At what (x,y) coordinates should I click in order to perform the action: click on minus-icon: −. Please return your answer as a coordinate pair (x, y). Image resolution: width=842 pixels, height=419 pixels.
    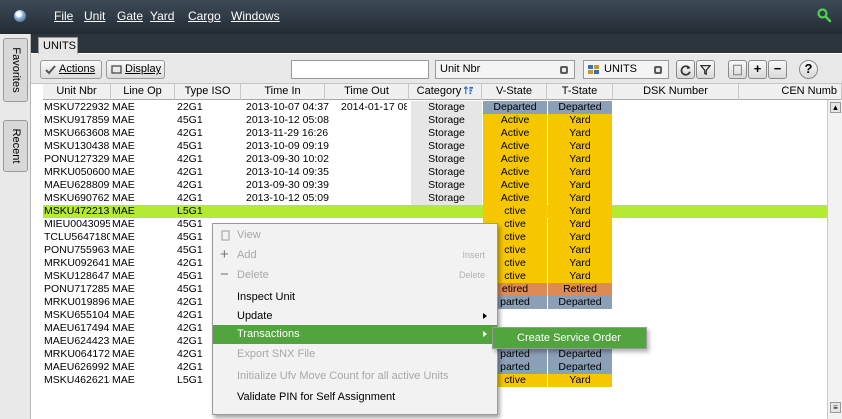
    Looking at the image, I should click on (777, 68).